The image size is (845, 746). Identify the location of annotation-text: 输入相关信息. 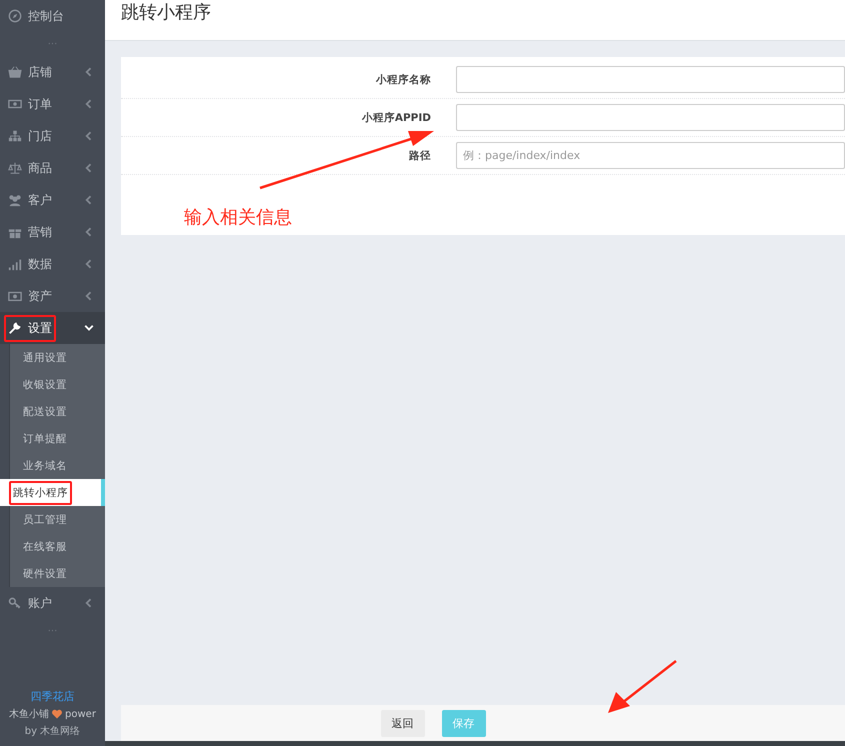
(238, 217).